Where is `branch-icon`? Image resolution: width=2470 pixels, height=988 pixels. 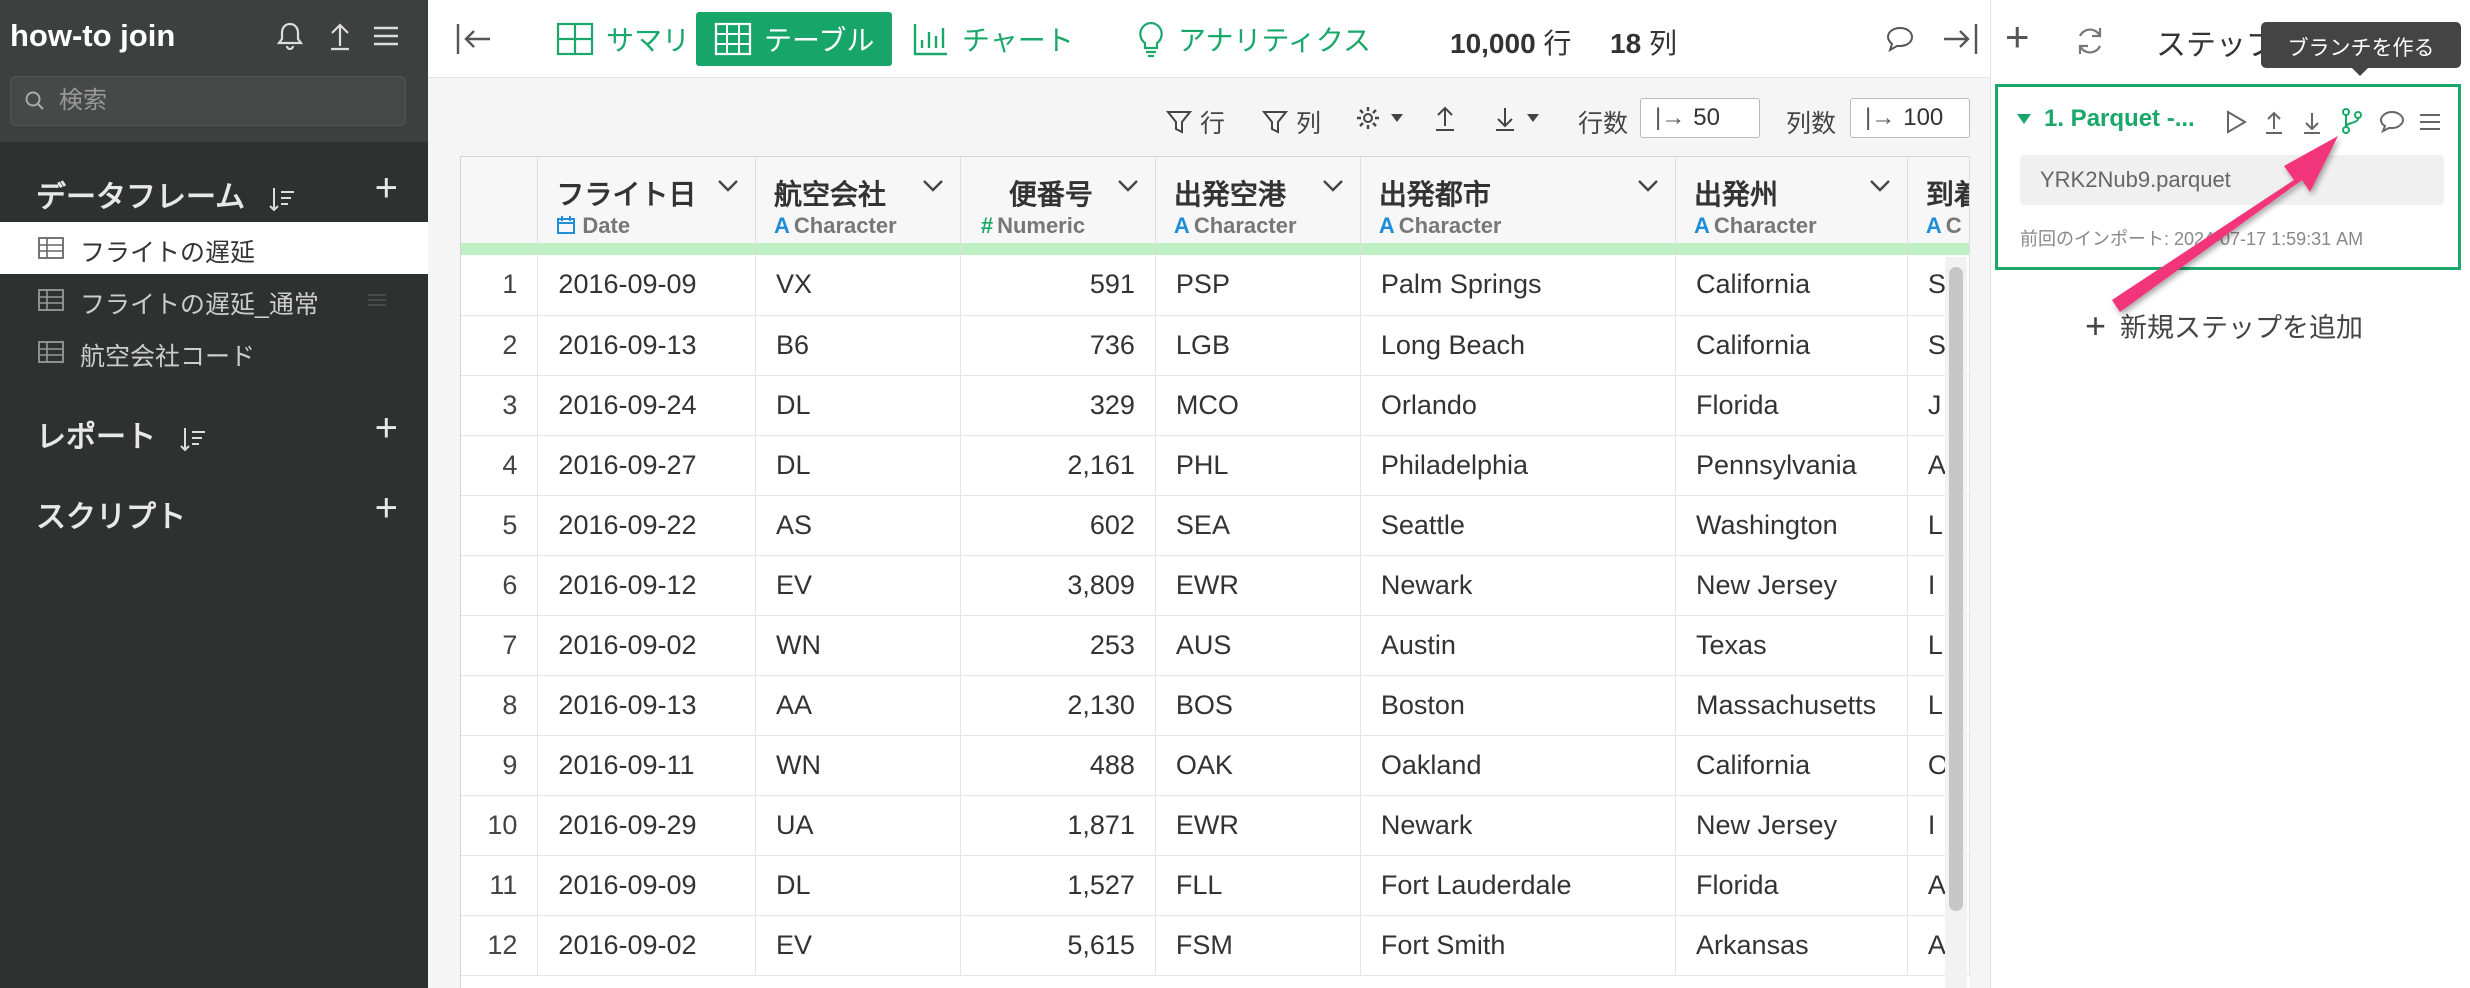
branch-icon is located at coordinates (2352, 121).